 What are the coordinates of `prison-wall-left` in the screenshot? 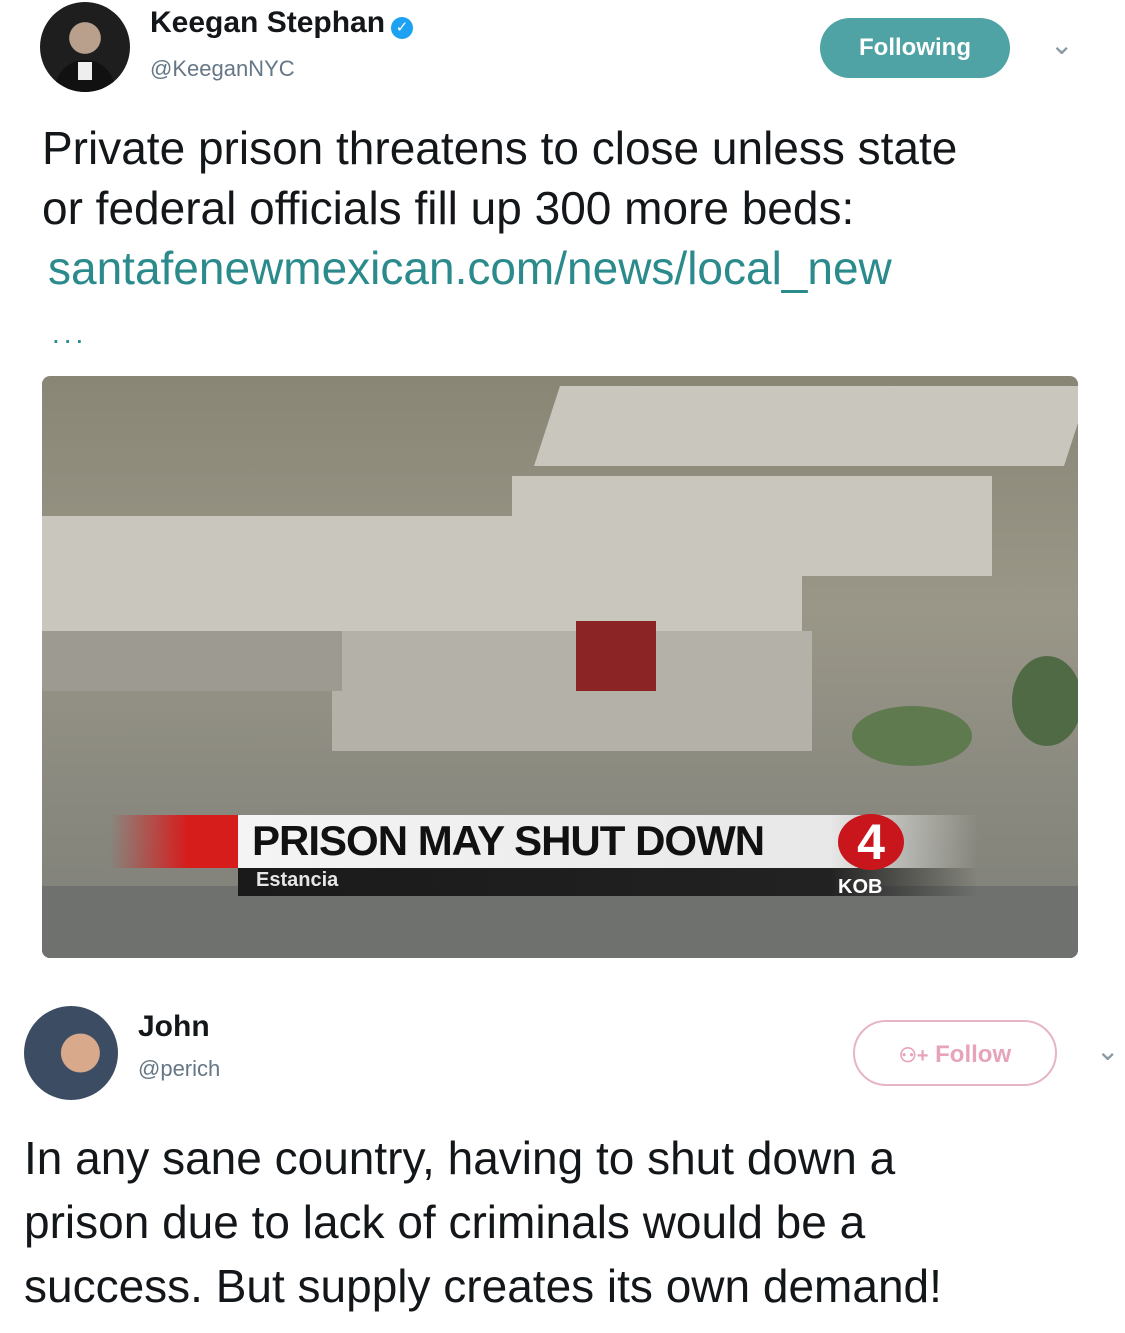 It's located at (192, 661).